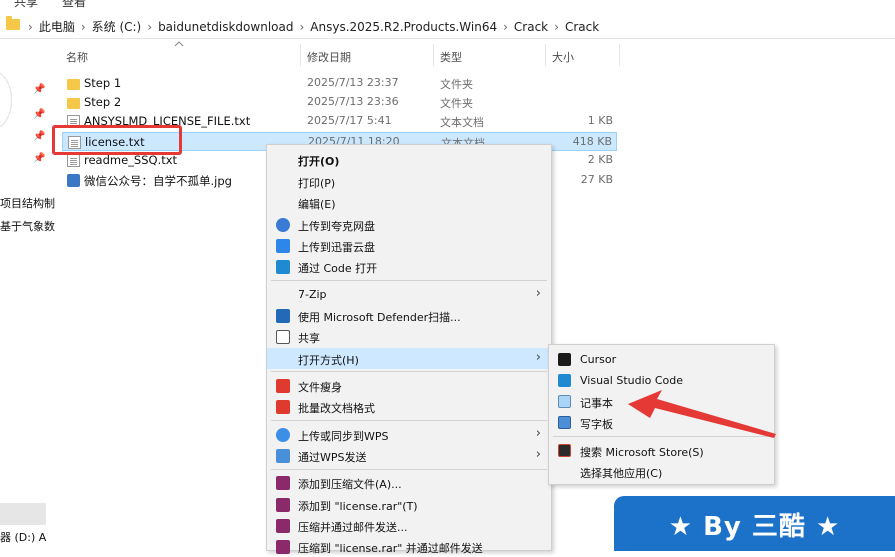 This screenshot has height=557, width=895. Describe the element at coordinates (117, 26) in the screenshot. I see `breadcrumb-c-drive: 系统 (C:)` at that location.